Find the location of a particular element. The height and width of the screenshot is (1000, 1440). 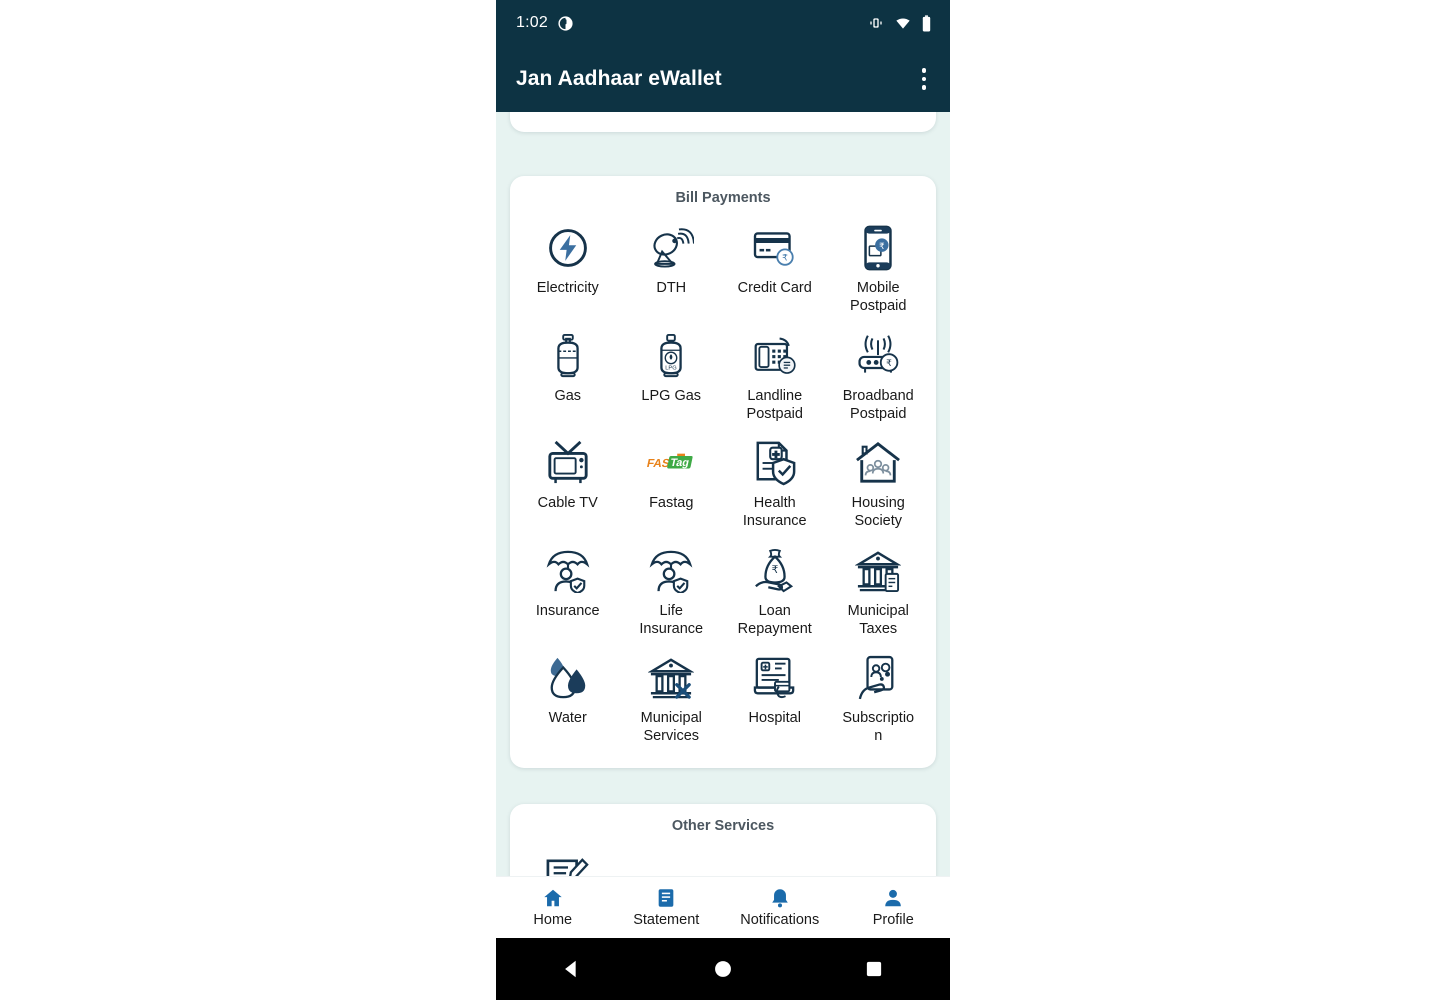

mobile-phone-rupee-icon: ₹ is located at coordinates (878, 248).